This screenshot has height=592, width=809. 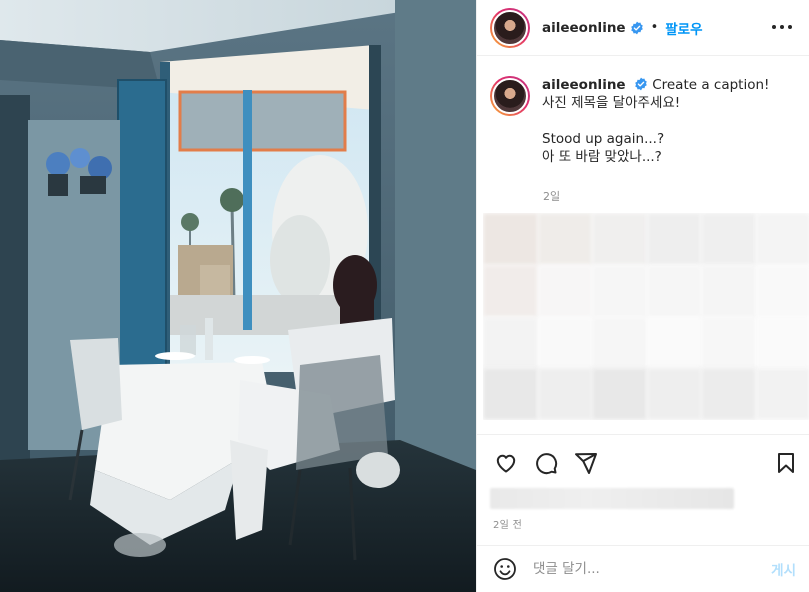 I want to click on caption-username-link: aileeonline, so click(x=584, y=85).